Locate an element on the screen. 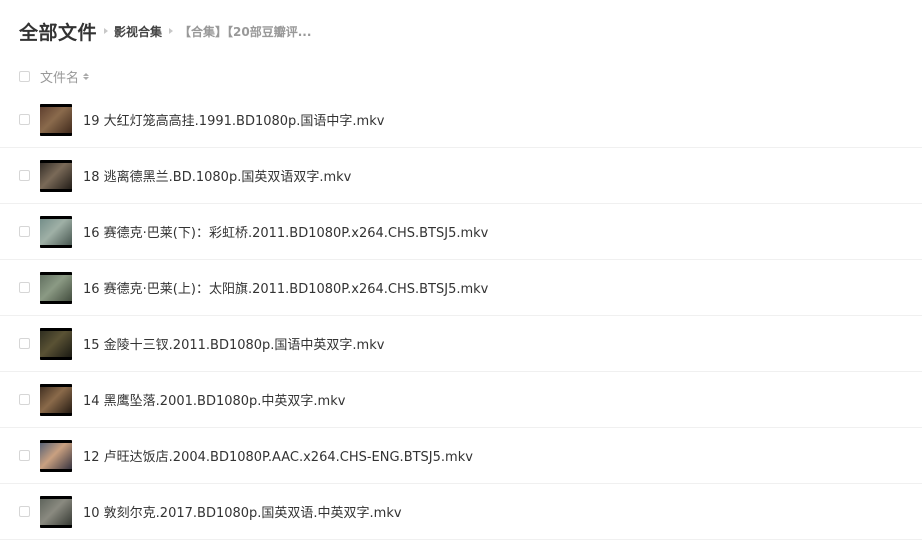 The height and width of the screenshot is (555, 922). file-row: 10 敦刻尔克.2017.BD1080p.国英双语.中英双字.mkv is located at coordinates (461, 512).